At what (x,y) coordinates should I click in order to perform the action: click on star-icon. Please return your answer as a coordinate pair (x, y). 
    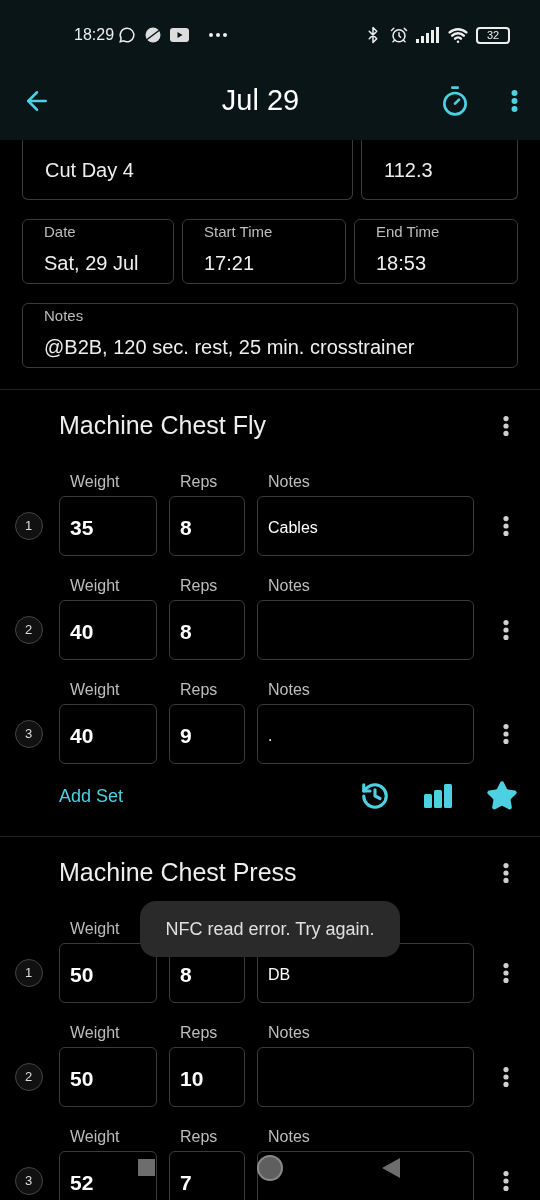
    Looking at the image, I should click on (502, 796).